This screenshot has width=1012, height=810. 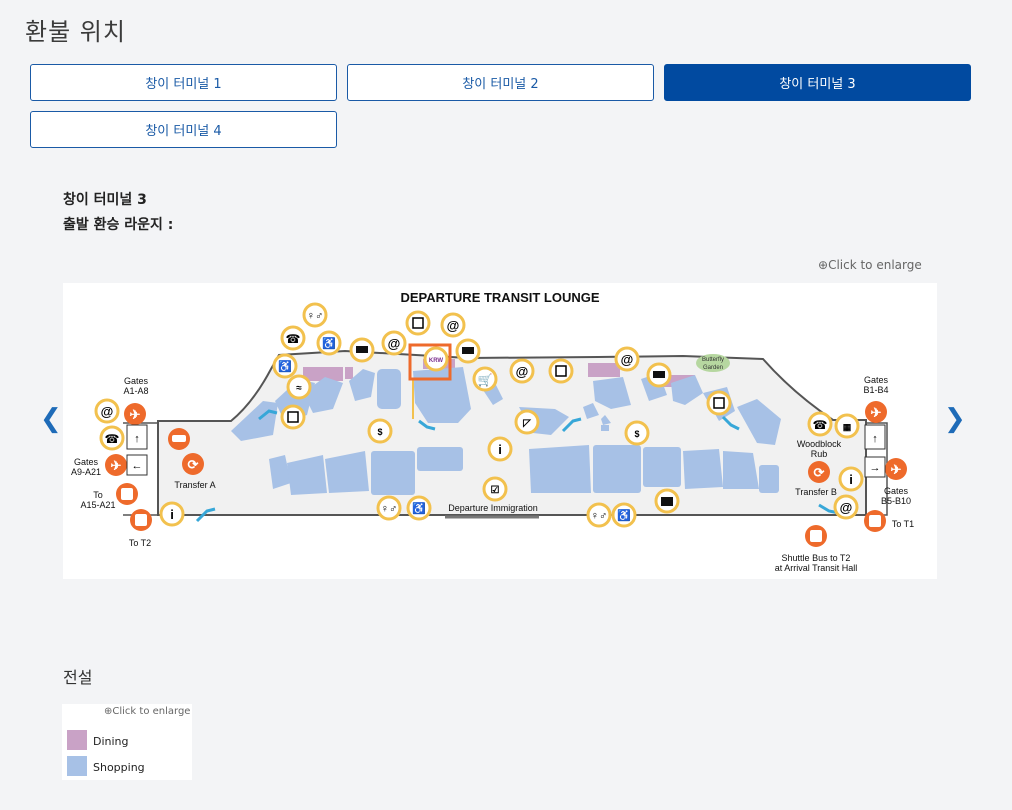 What do you see at coordinates (955, 419) in the screenshot?
I see `next-arrow-icon: ❯` at bounding box center [955, 419].